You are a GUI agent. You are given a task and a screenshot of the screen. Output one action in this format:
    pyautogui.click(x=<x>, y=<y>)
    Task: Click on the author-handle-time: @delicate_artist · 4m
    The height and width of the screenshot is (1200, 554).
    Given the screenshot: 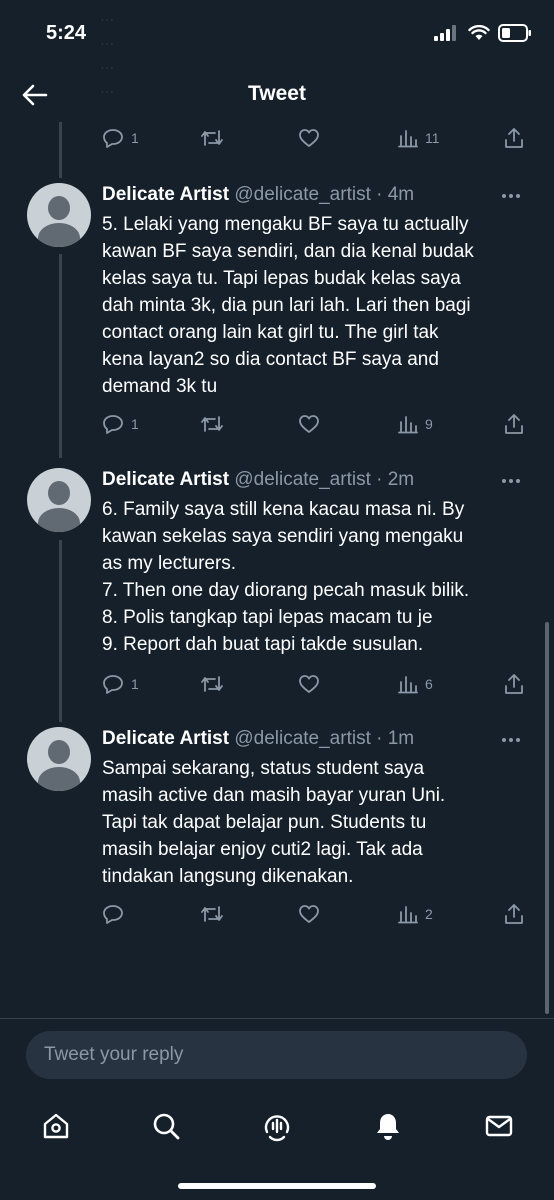 What is the action you would take?
    pyautogui.click(x=324, y=194)
    